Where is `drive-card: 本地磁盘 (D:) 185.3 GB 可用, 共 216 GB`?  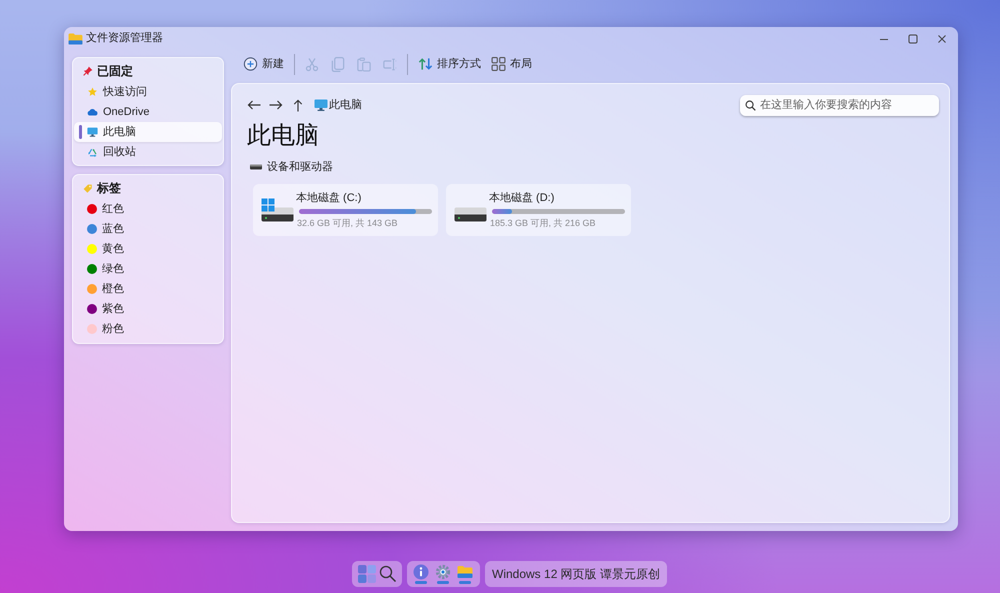
drive-card: 本地磁盘 (D:) 185.3 GB 可用, 共 216 GB is located at coordinates (538, 210).